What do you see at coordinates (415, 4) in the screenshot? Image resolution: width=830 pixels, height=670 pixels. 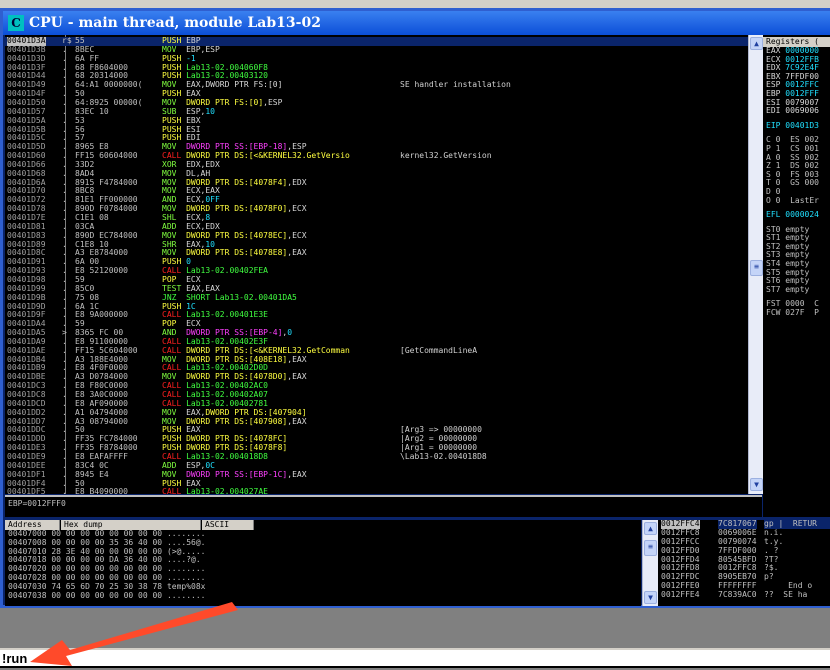 I see `top-strip` at bounding box center [415, 4].